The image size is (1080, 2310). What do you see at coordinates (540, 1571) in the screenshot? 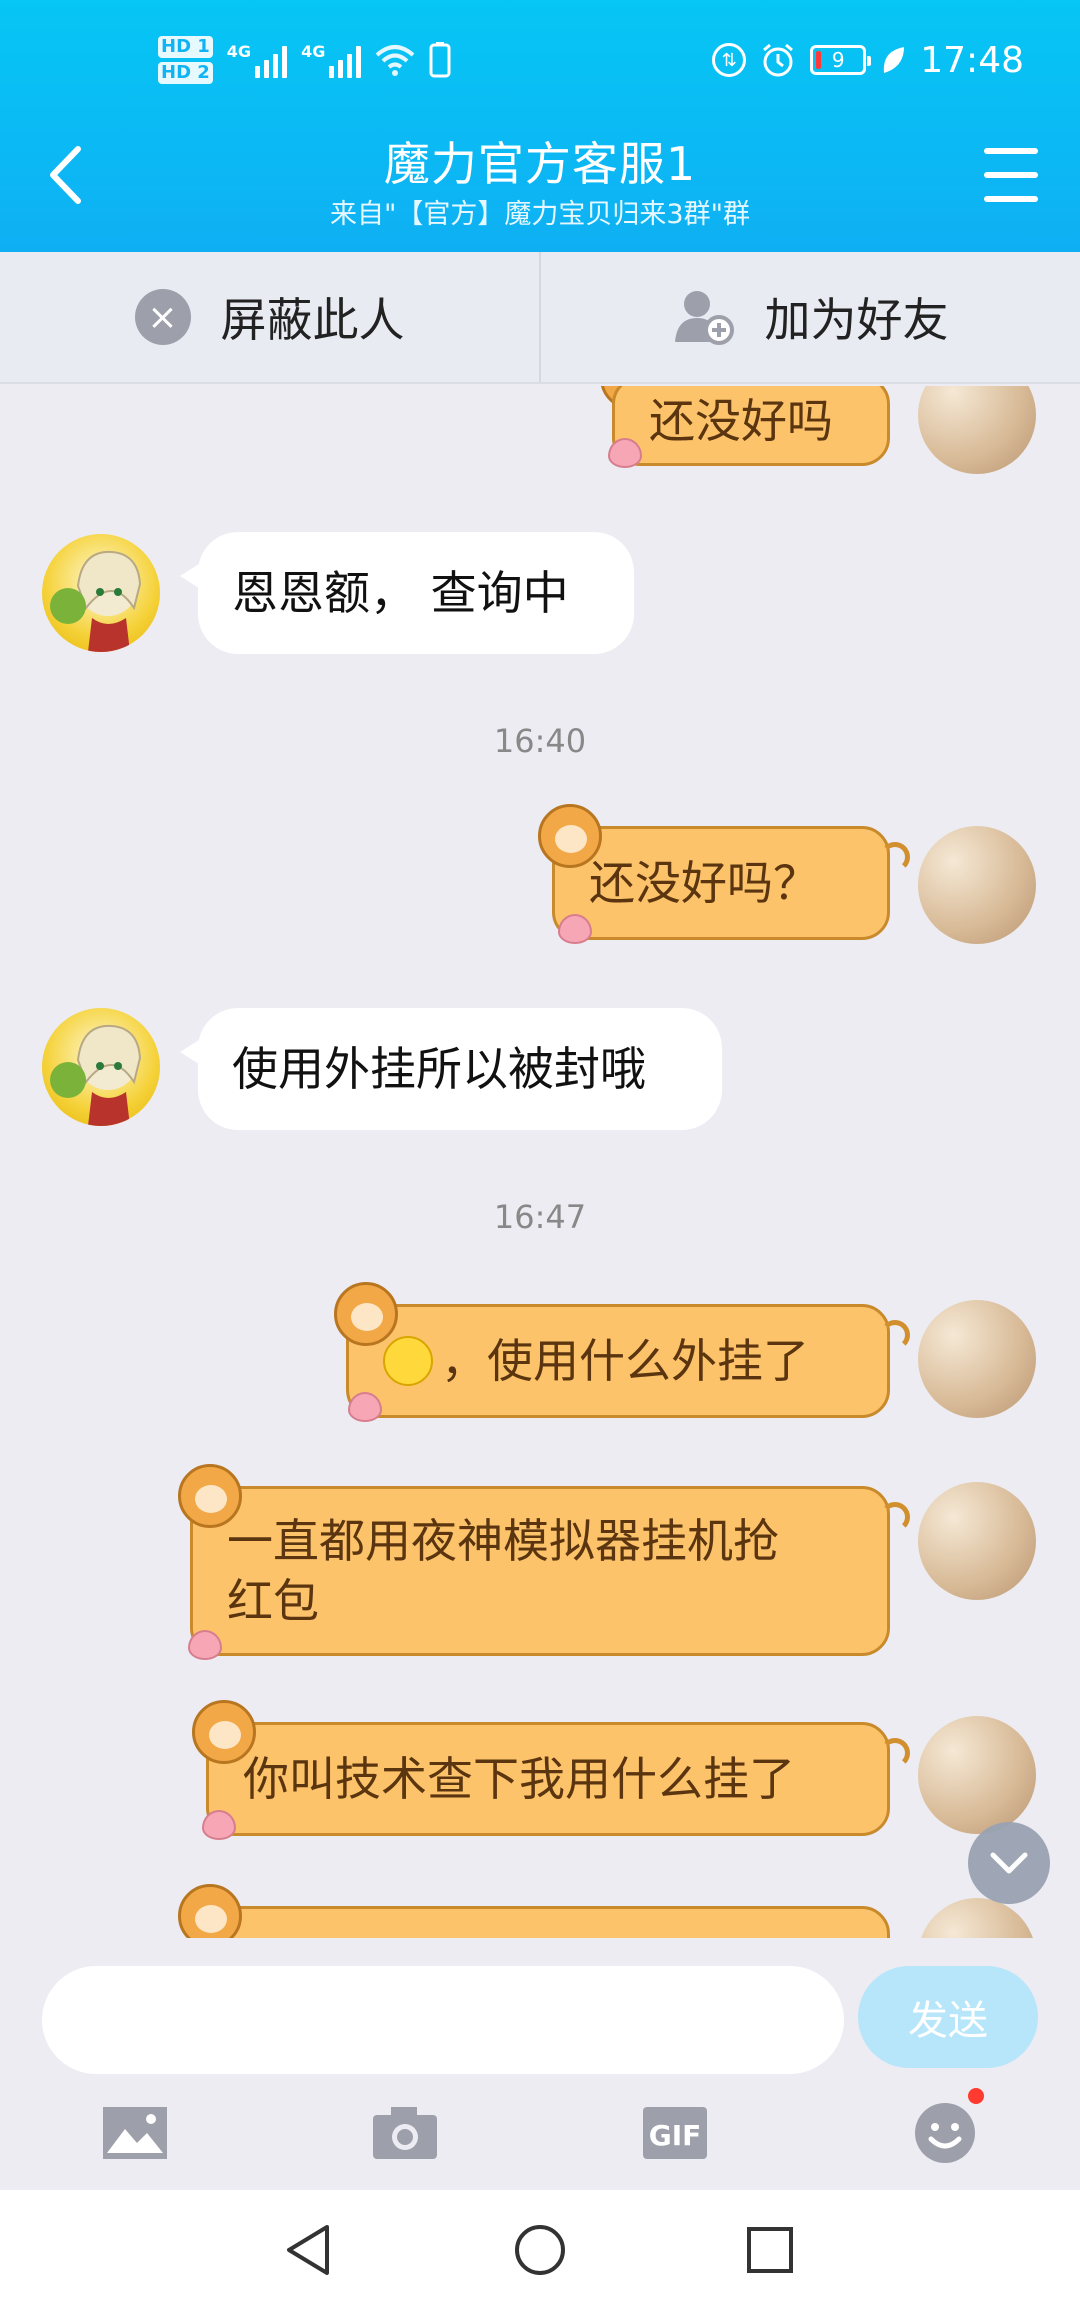
I see `my-message-bubble: 一直都用夜神模拟器挂机抢 红包` at bounding box center [540, 1571].